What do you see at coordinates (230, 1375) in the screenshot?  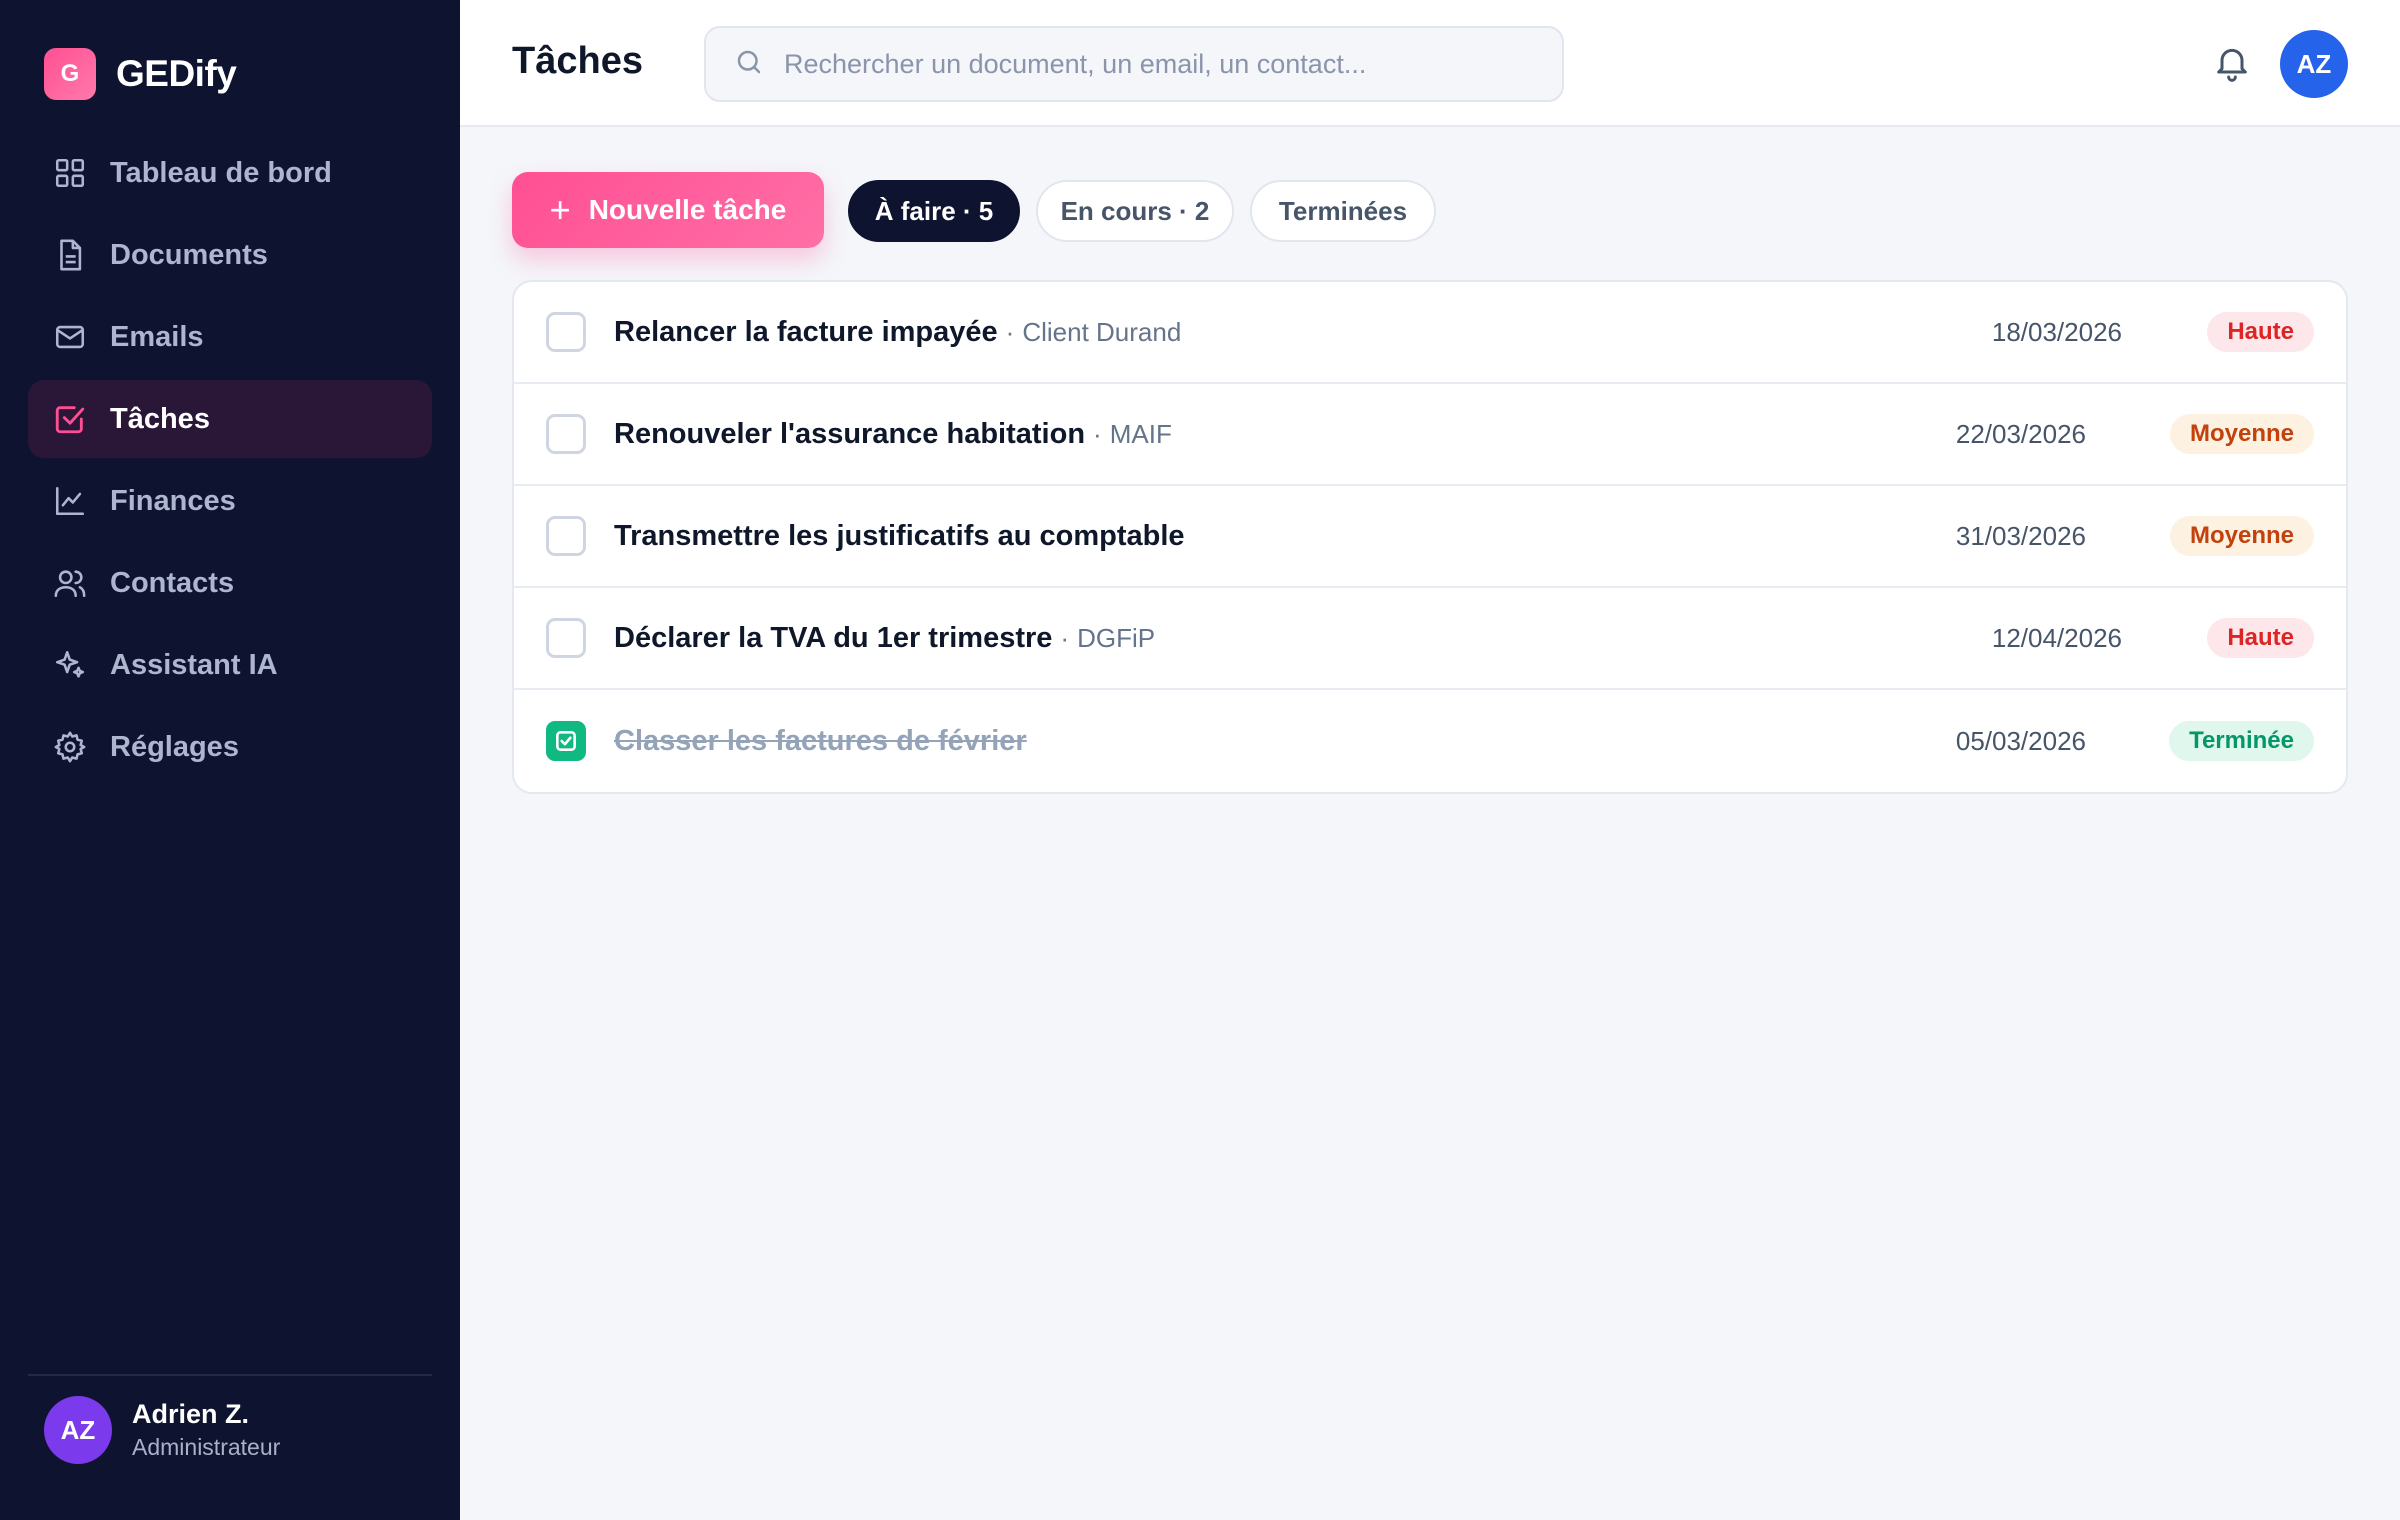 I see `sidebar-divider` at bounding box center [230, 1375].